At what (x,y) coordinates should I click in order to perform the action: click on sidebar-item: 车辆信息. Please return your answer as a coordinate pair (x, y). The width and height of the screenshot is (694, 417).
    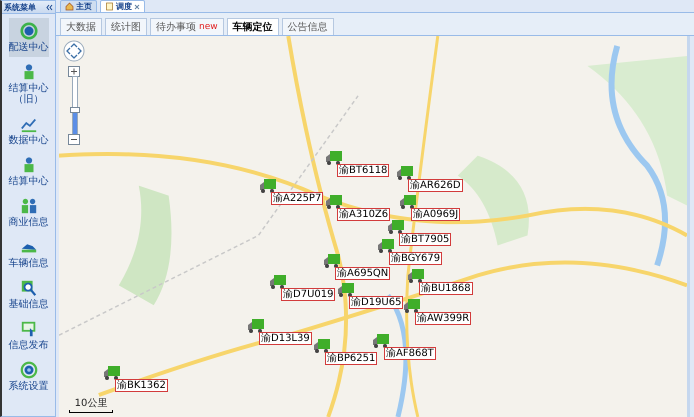
    Looking at the image, I should click on (28, 253).